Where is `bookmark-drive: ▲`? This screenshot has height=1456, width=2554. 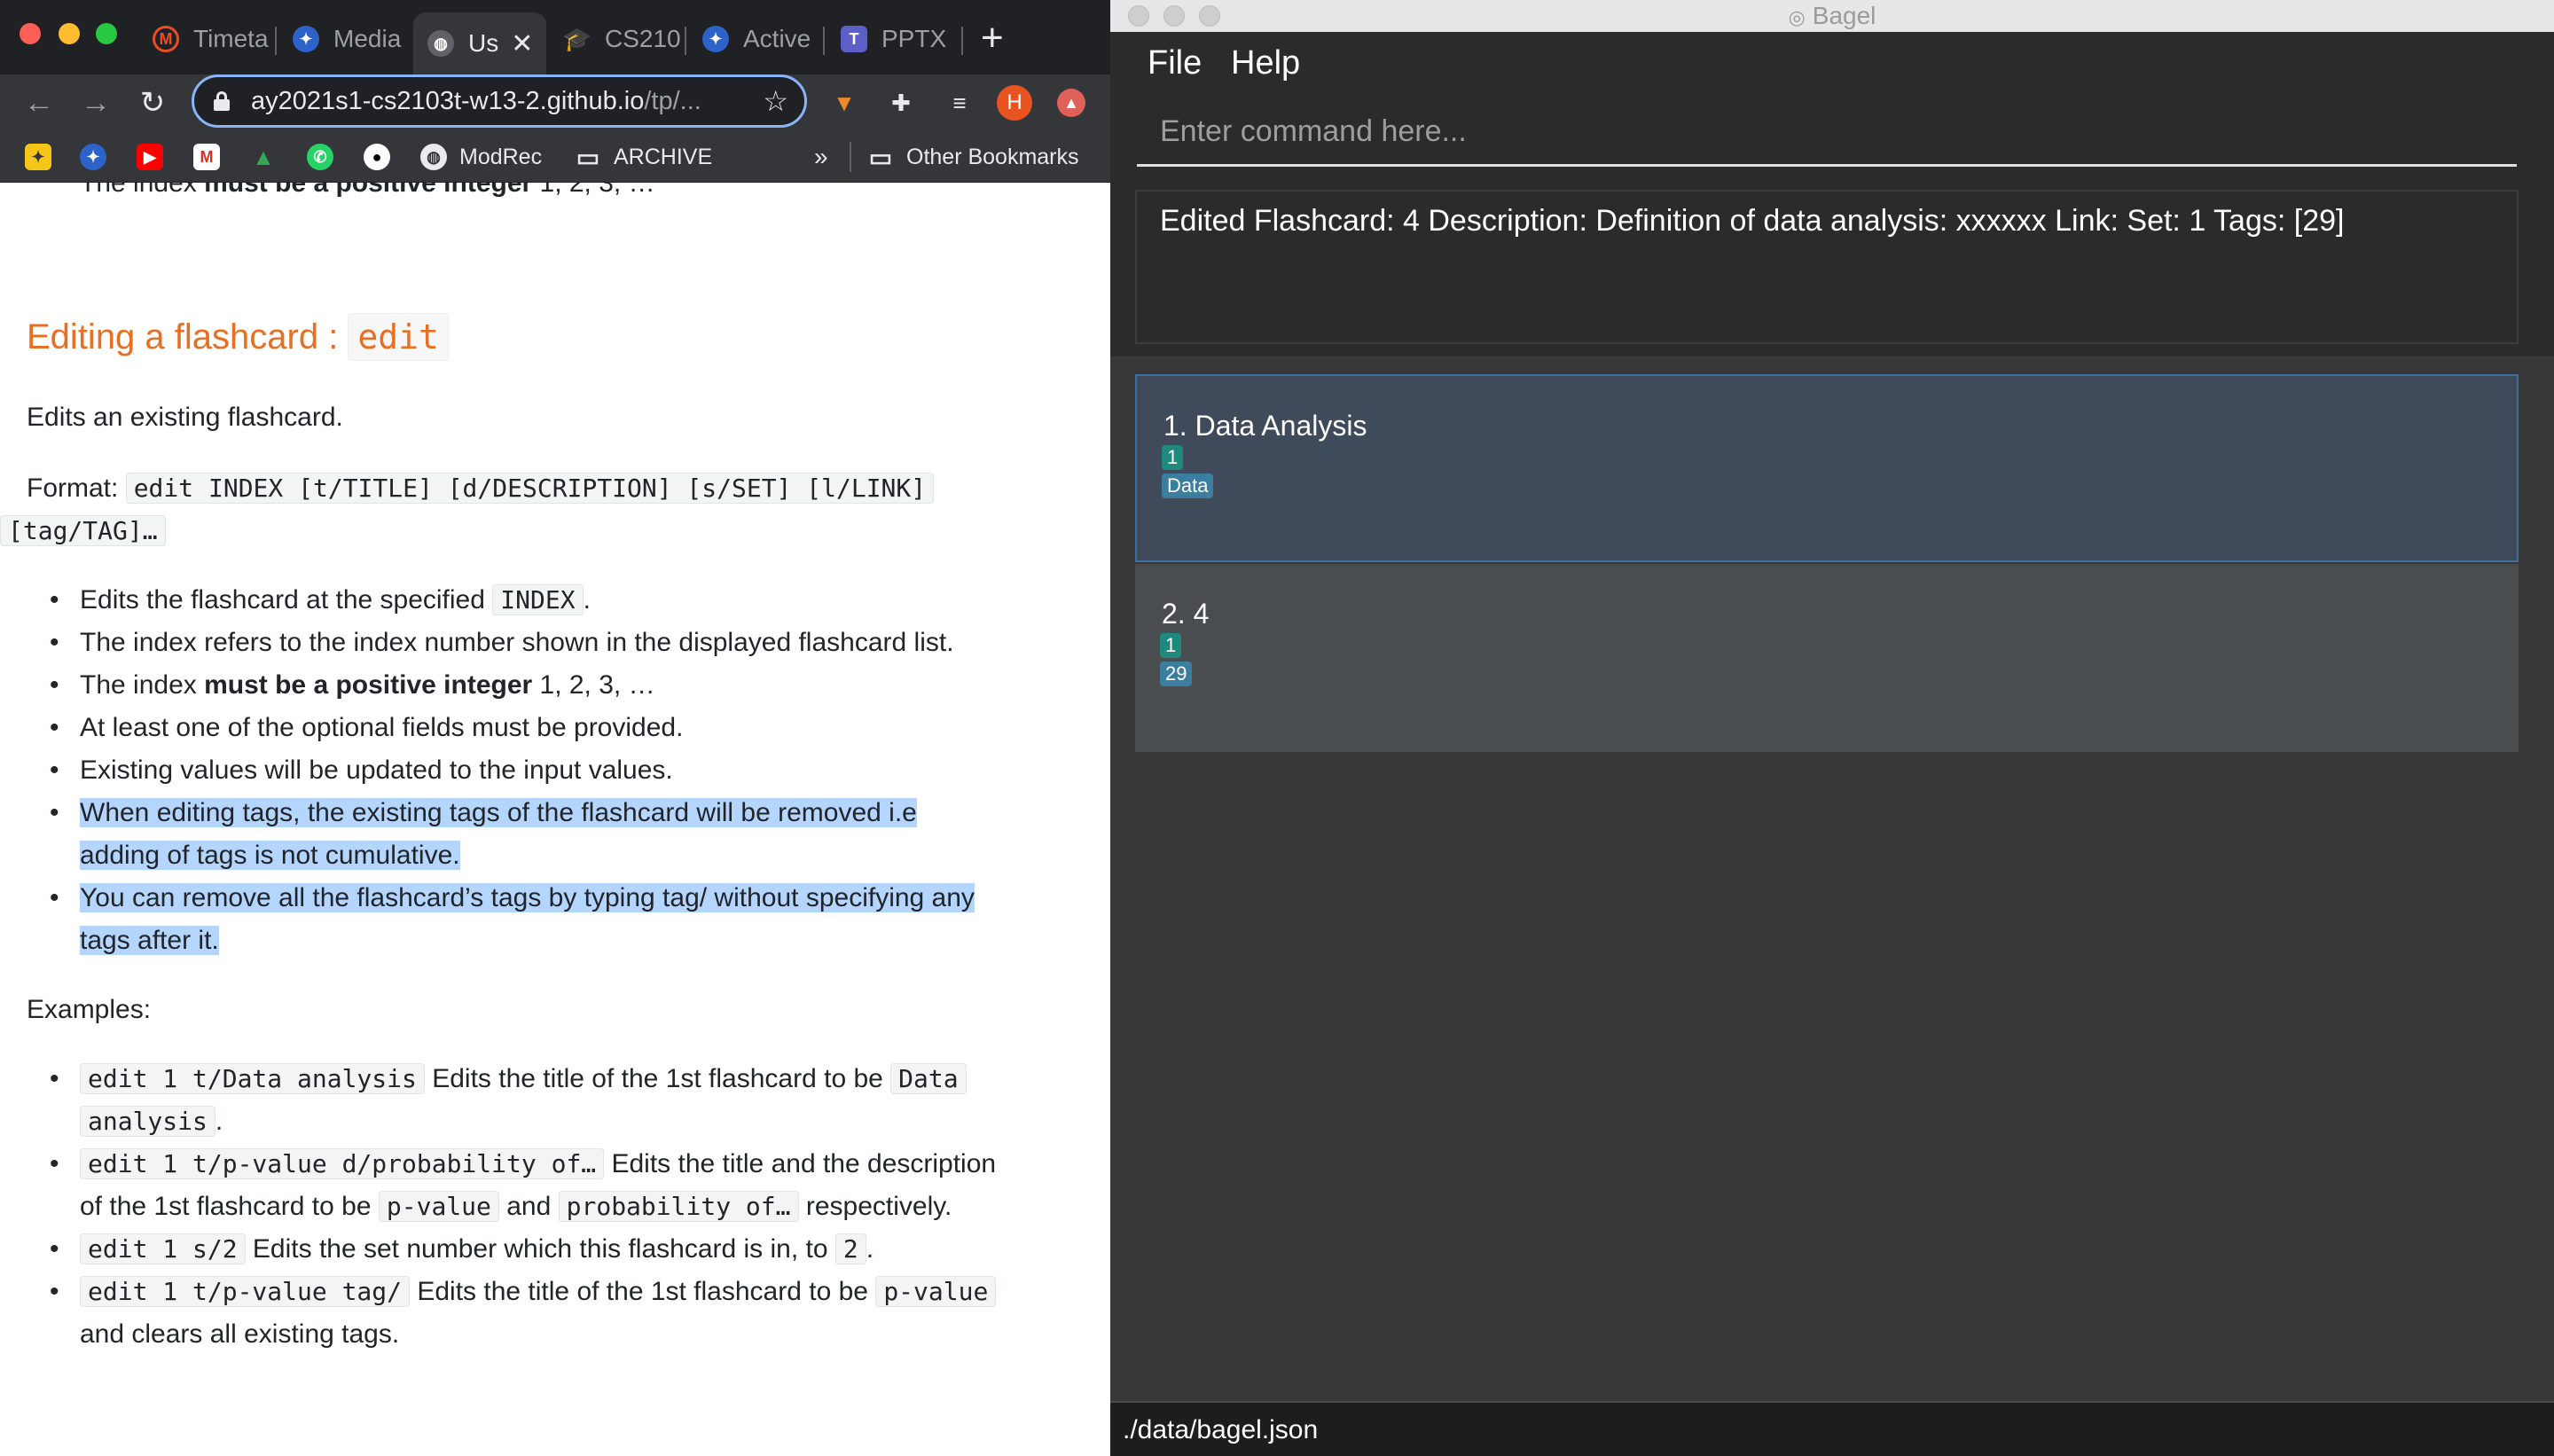
bookmark-drive: ▲ is located at coordinates (269, 157).